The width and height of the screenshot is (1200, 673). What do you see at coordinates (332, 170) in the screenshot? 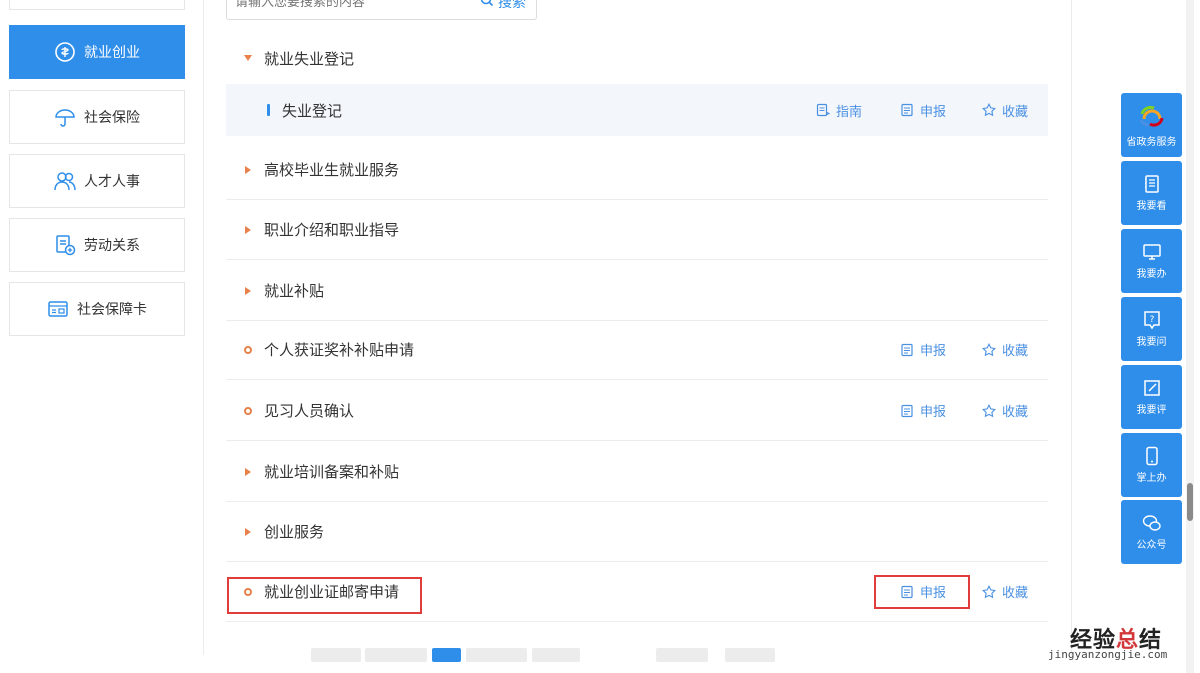
I see `list-item-label: 高校毕业生就业服务` at bounding box center [332, 170].